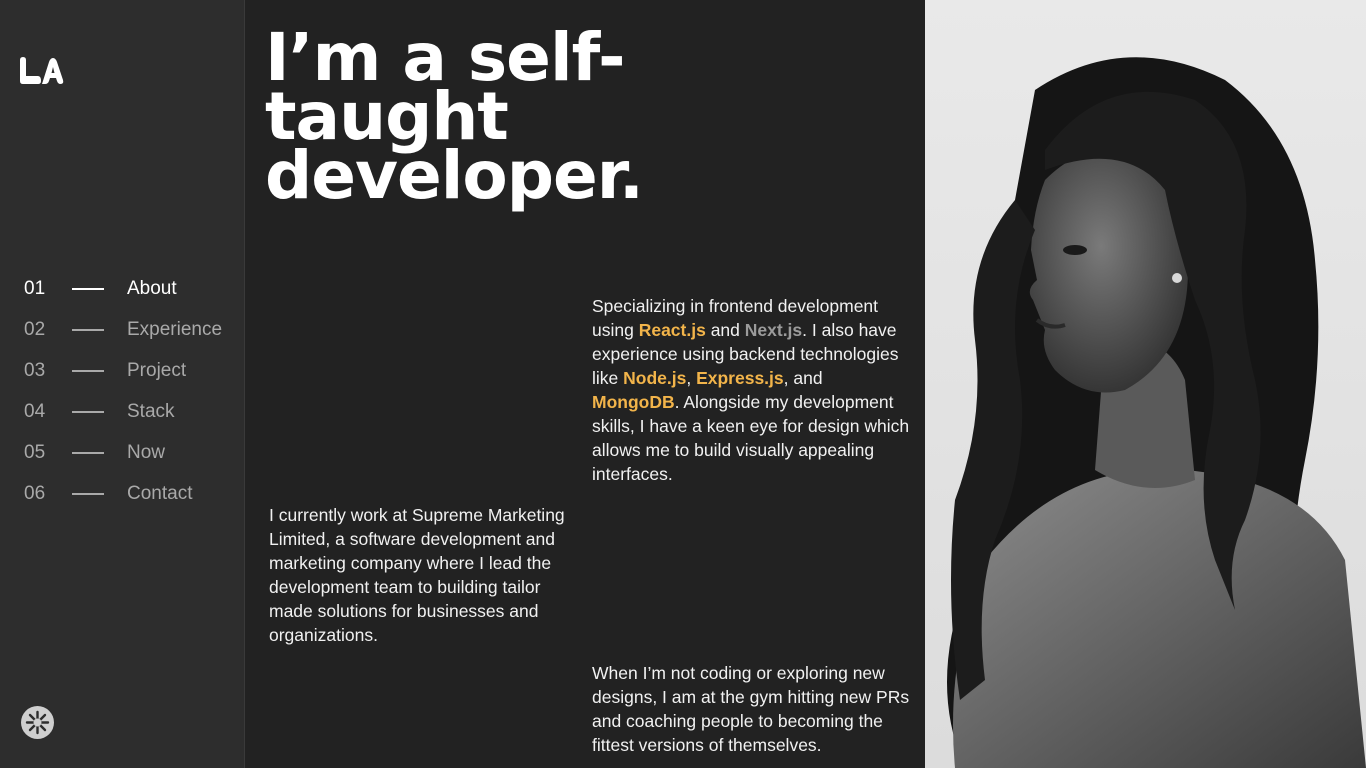 This screenshot has height=768, width=1366. Describe the element at coordinates (691, 378) in the screenshot. I see `text-segment: ,` at that location.